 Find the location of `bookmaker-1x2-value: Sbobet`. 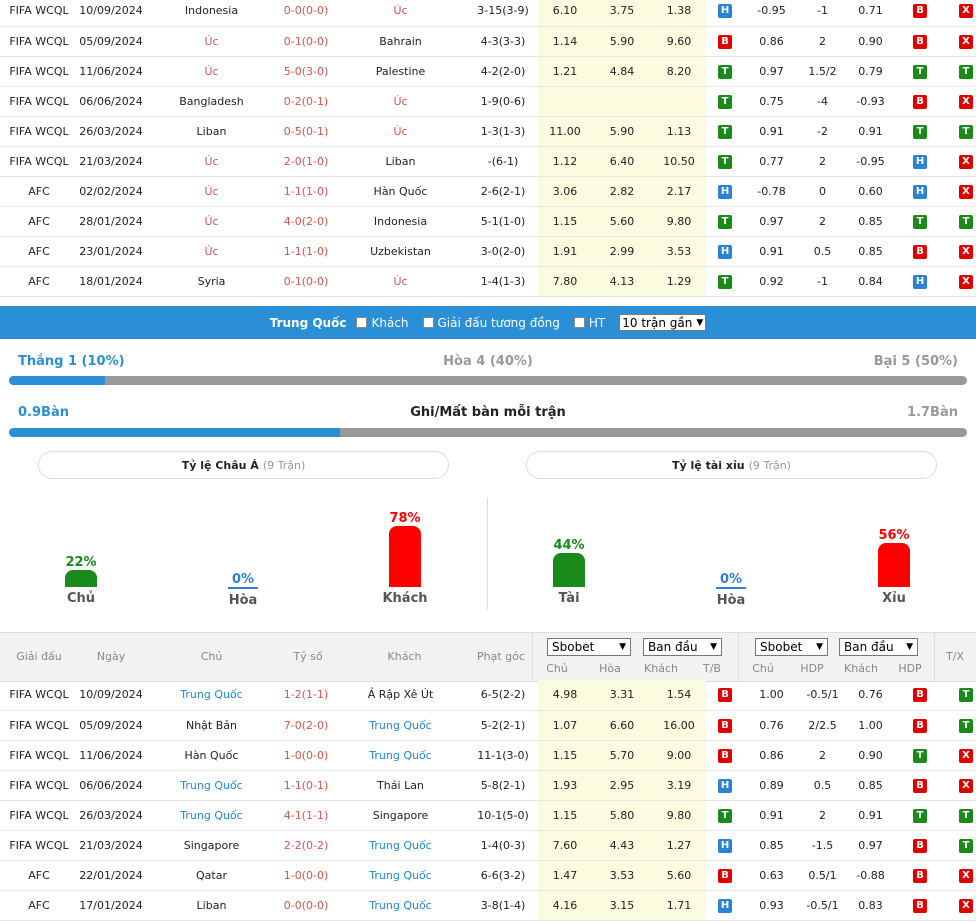

bookmaker-1x2-value: Sbobet is located at coordinates (573, 647).